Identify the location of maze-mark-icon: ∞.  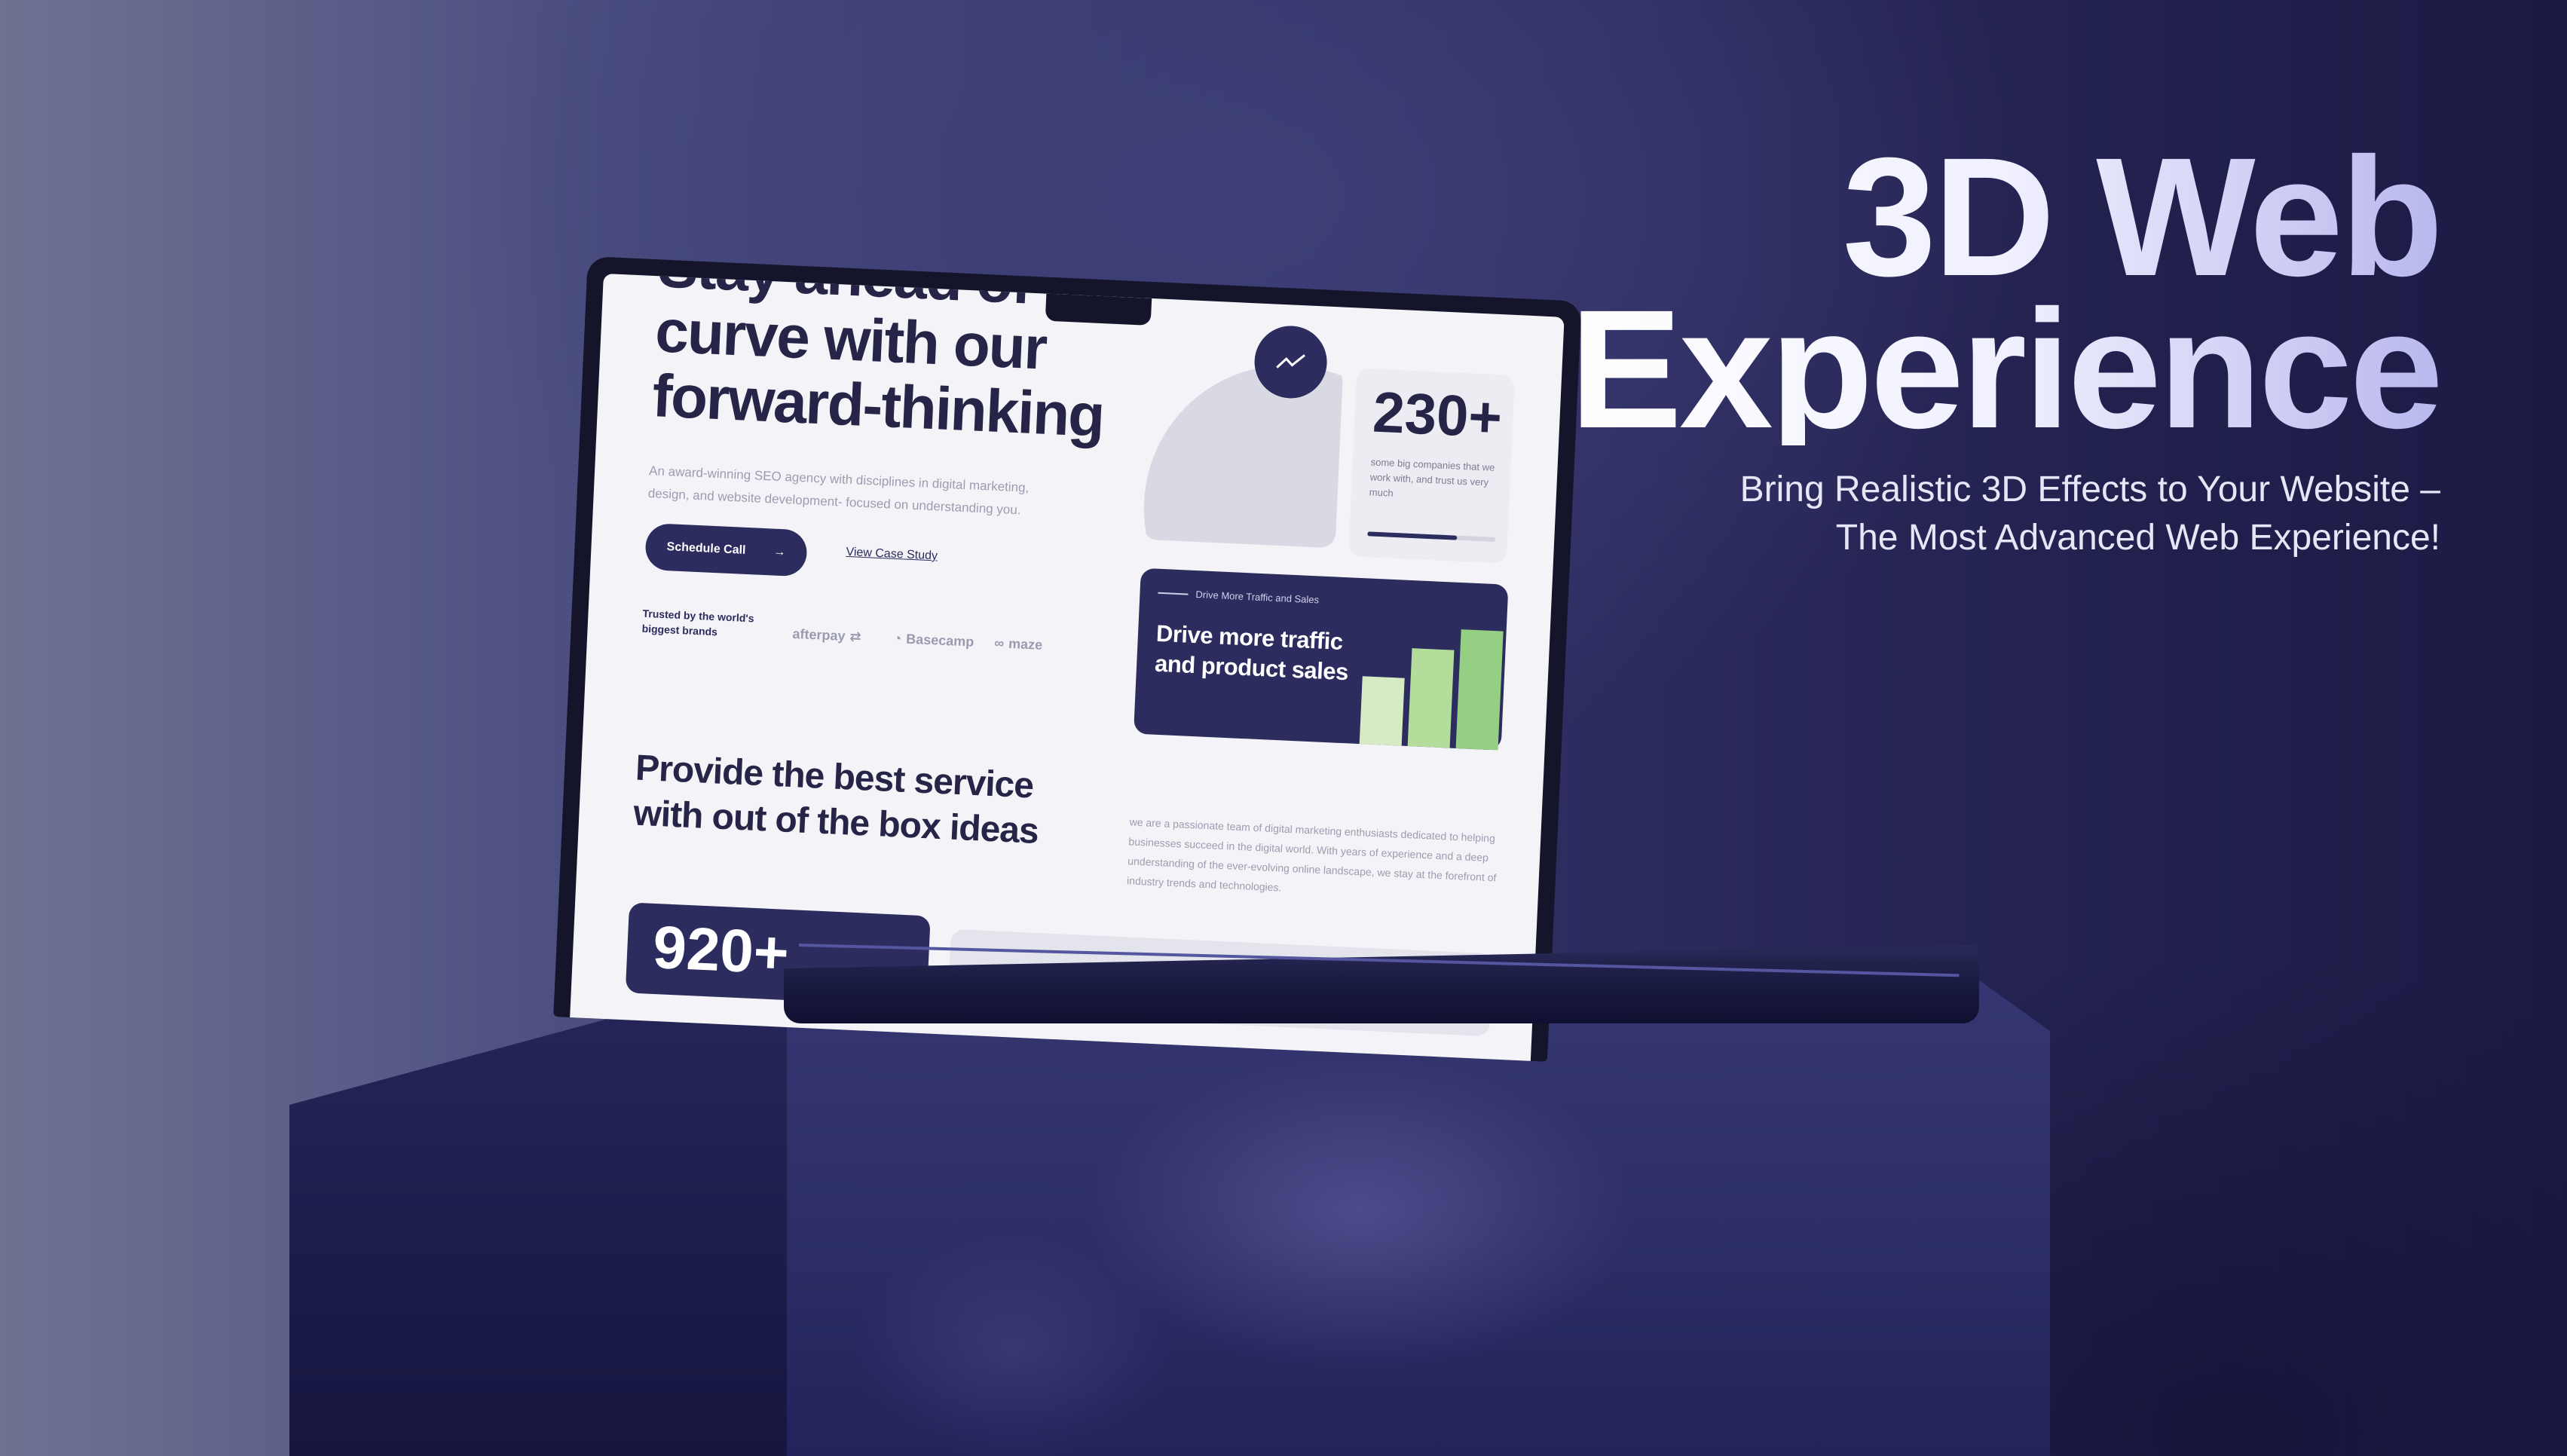
(999, 643).